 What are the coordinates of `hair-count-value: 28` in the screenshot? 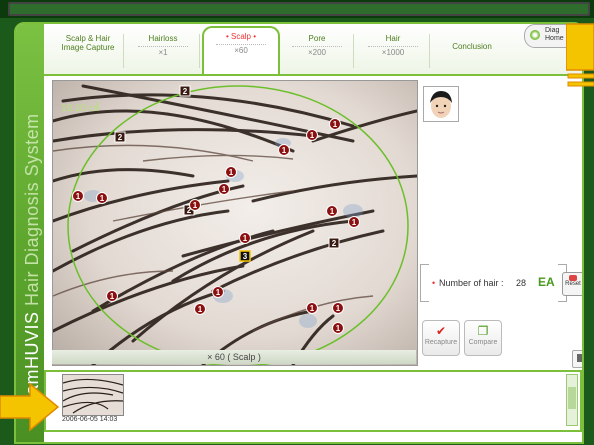 It's located at (521, 283).